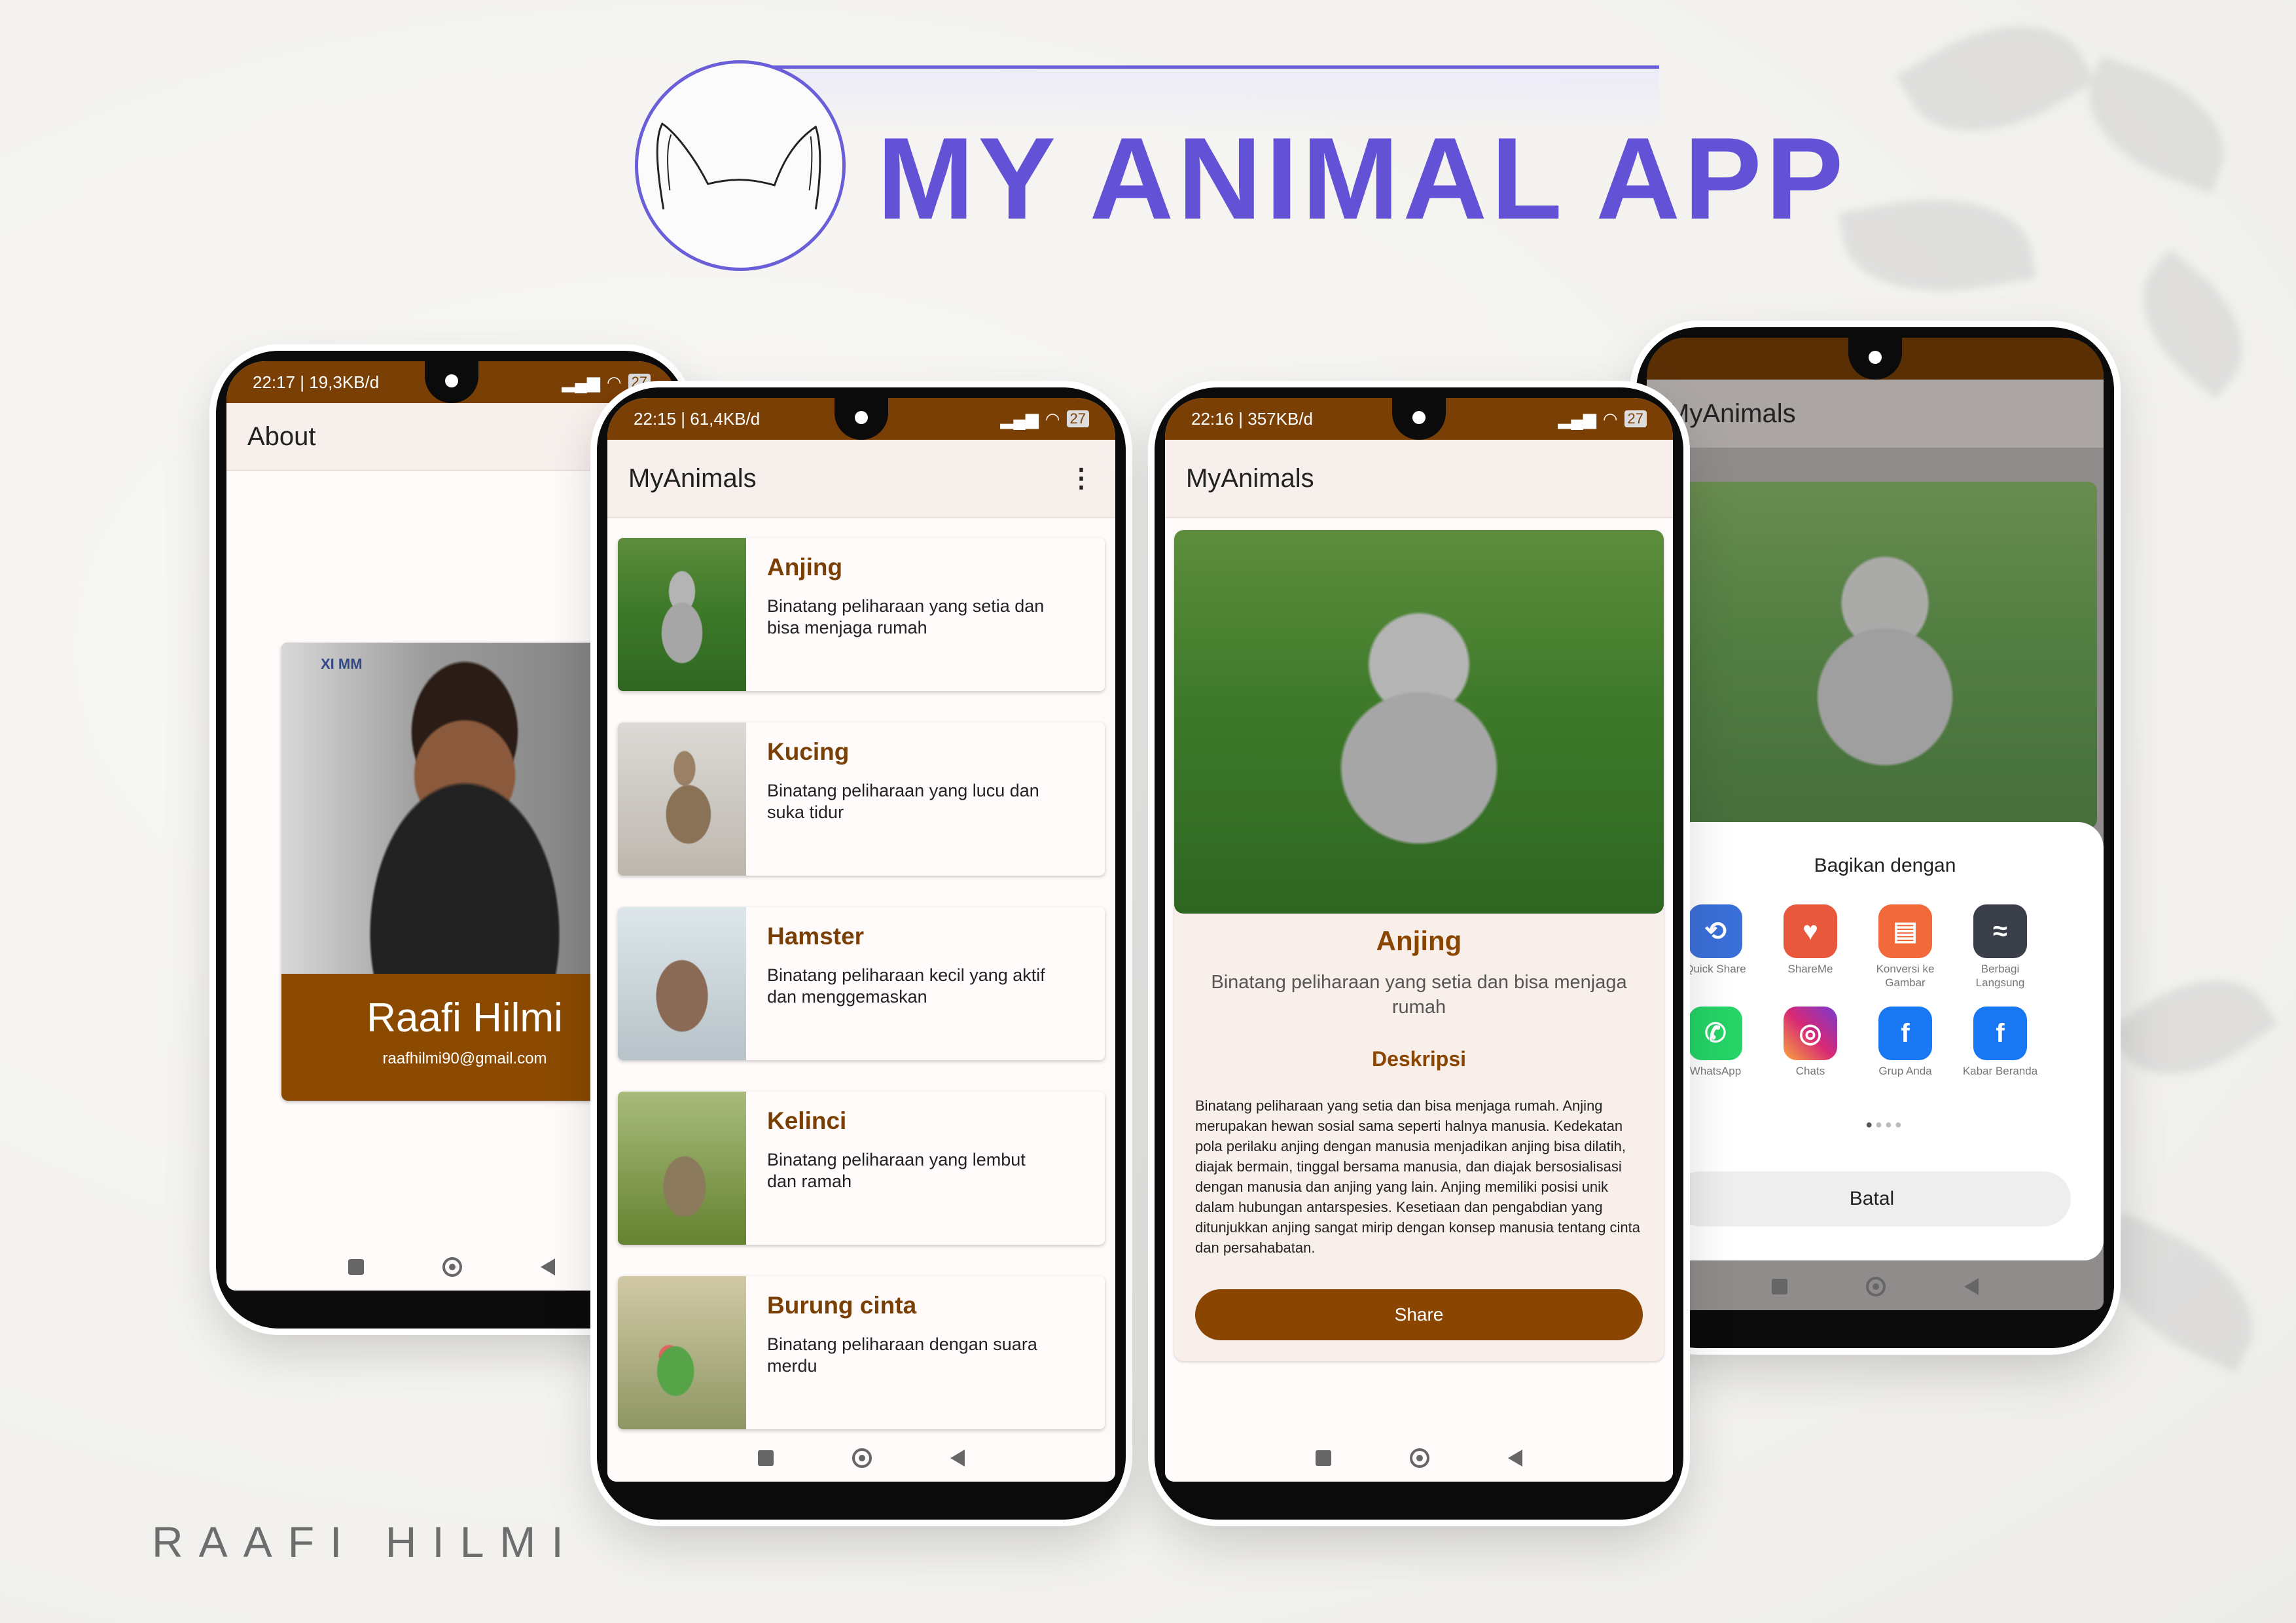  What do you see at coordinates (281, 436) in the screenshot?
I see `page-title: About` at bounding box center [281, 436].